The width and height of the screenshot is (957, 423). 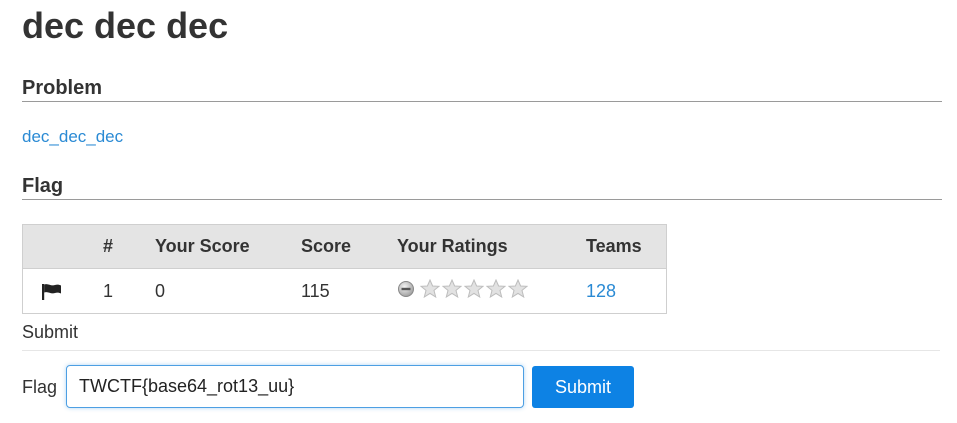 I want to click on problem-heading: Problem, so click(x=482, y=89).